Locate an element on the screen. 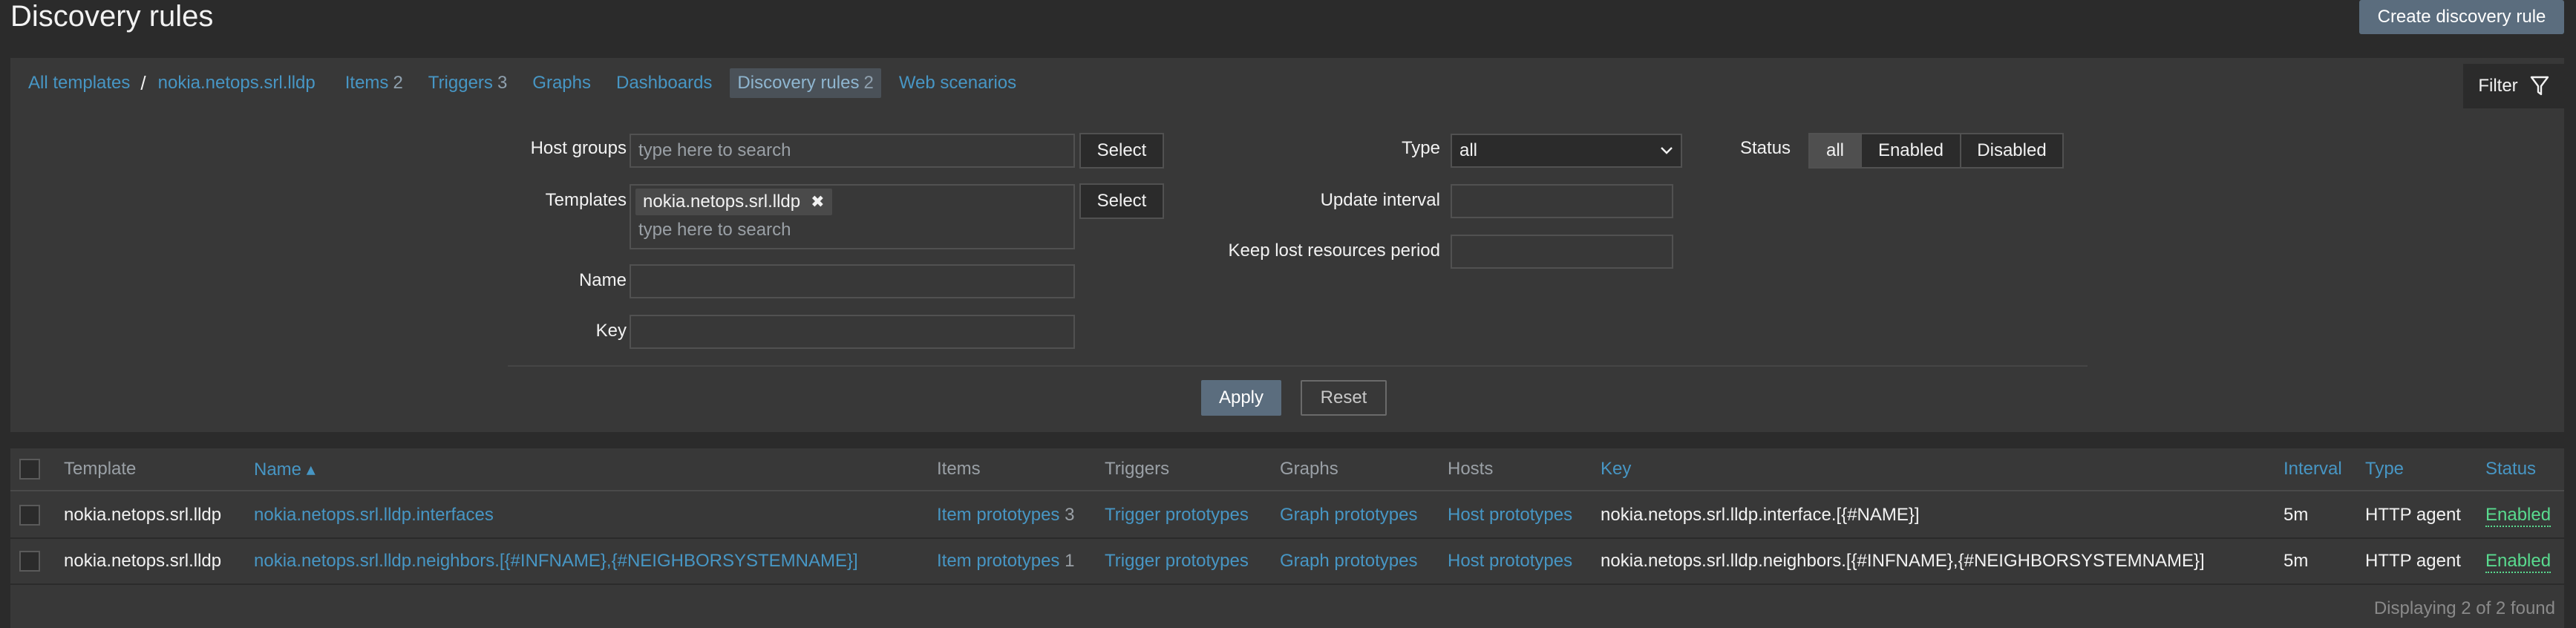  tab-discovery-label: Discovery rules is located at coordinates (798, 83).